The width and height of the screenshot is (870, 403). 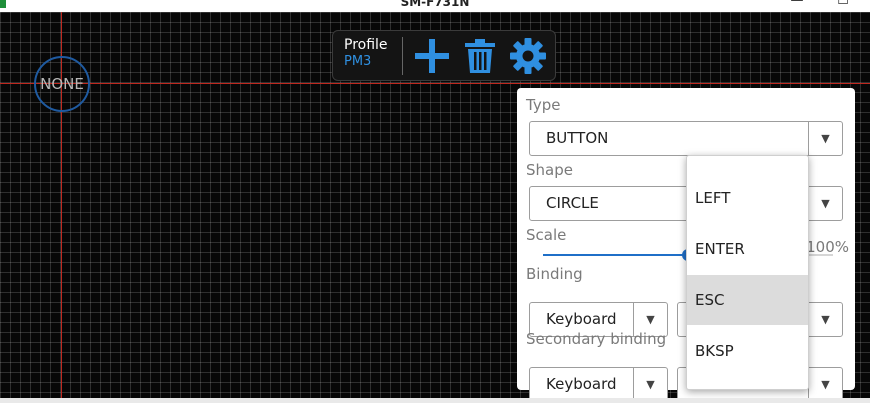 I want to click on trash-icon, so click(x=480, y=56).